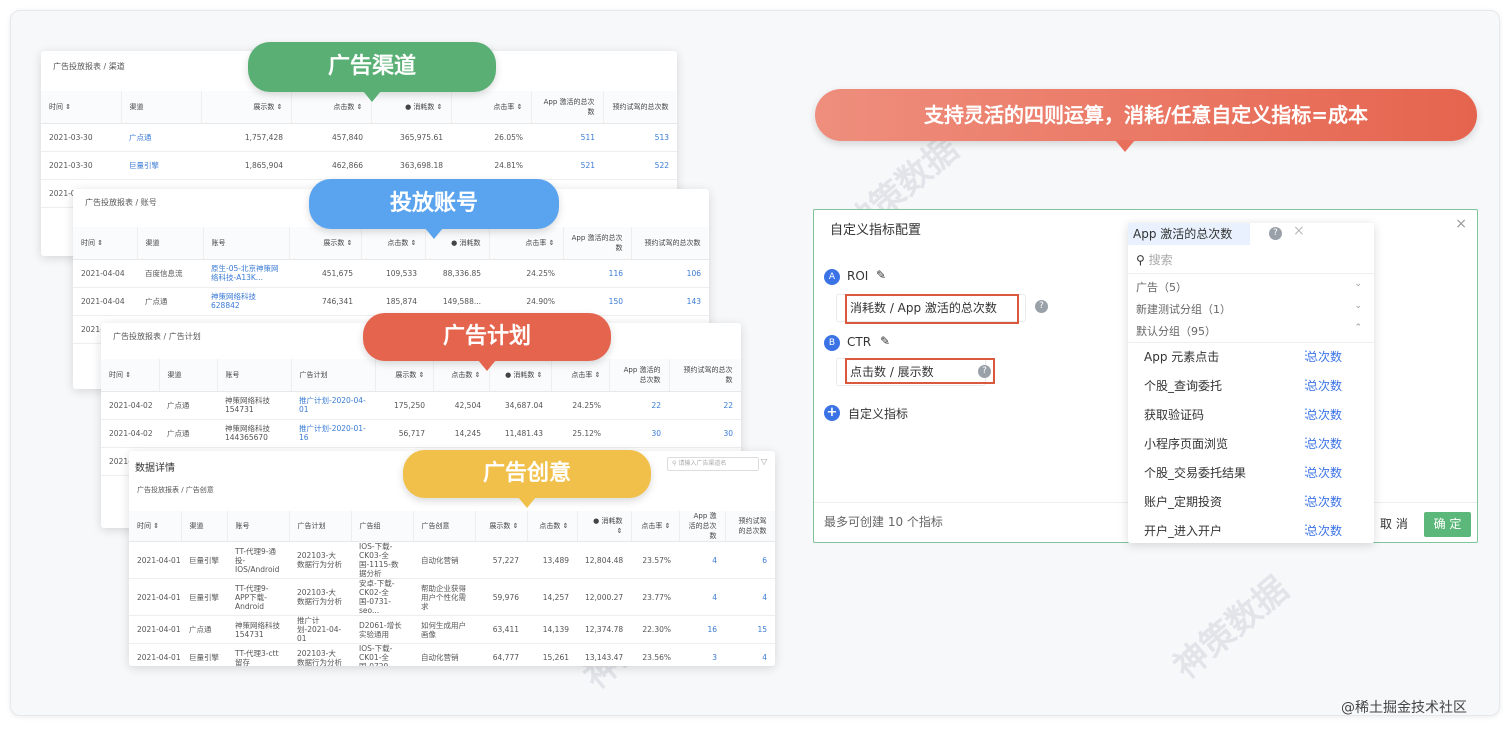 The image size is (1512, 729). What do you see at coordinates (640, 137) in the screenshot?
I see `table-cell: 513` at bounding box center [640, 137].